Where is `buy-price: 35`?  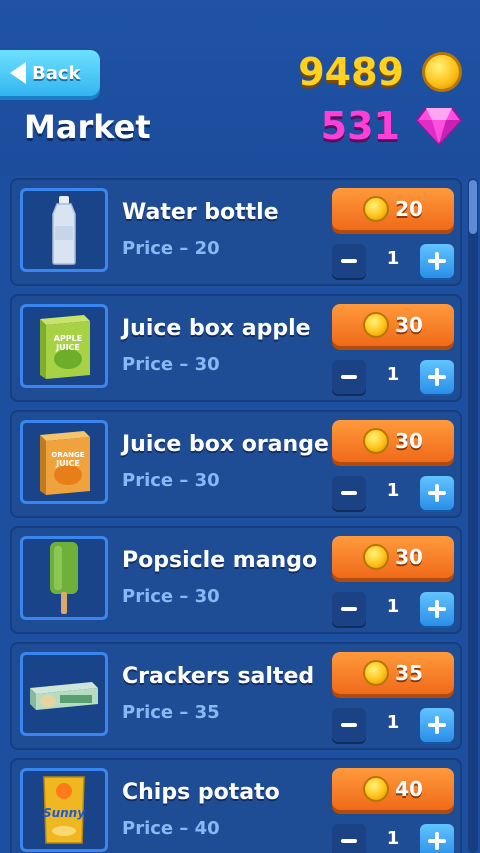
buy-price: 35 is located at coordinates (409, 673).